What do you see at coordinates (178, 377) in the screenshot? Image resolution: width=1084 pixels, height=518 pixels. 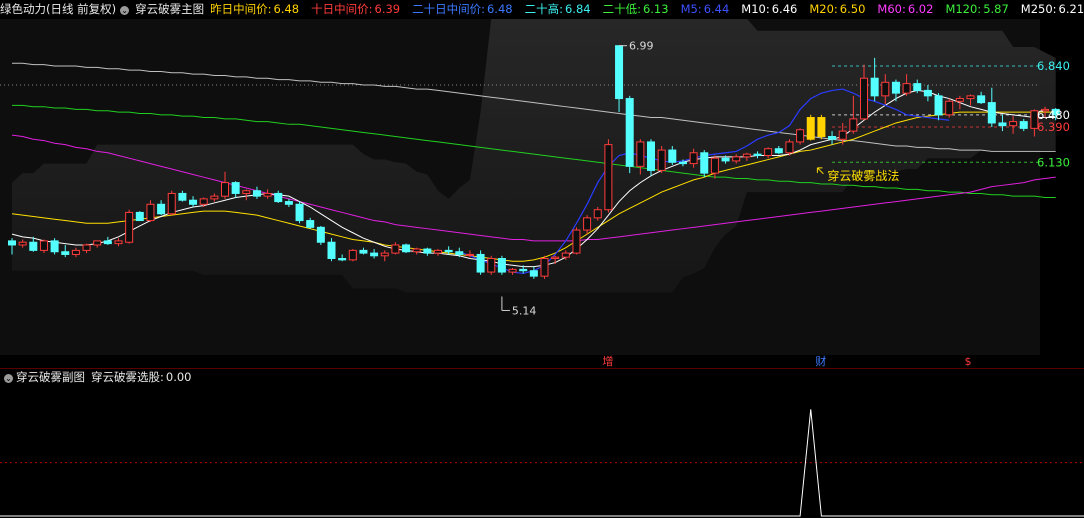 I see `sub-item-value: 0.00` at bounding box center [178, 377].